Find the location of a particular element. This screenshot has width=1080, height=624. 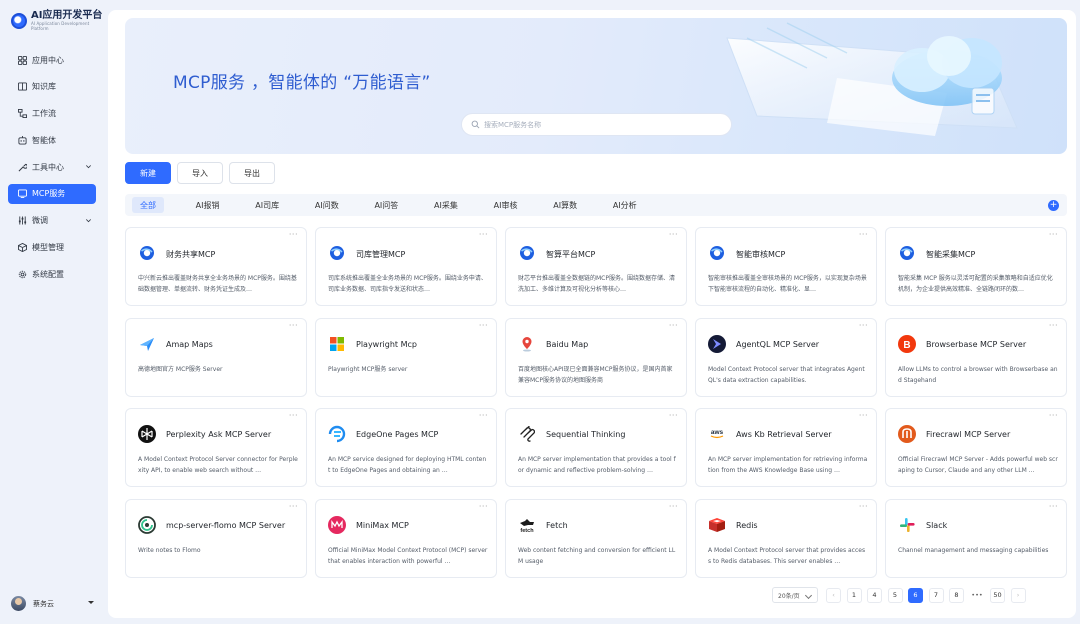

page-button: 1 is located at coordinates (854, 595).